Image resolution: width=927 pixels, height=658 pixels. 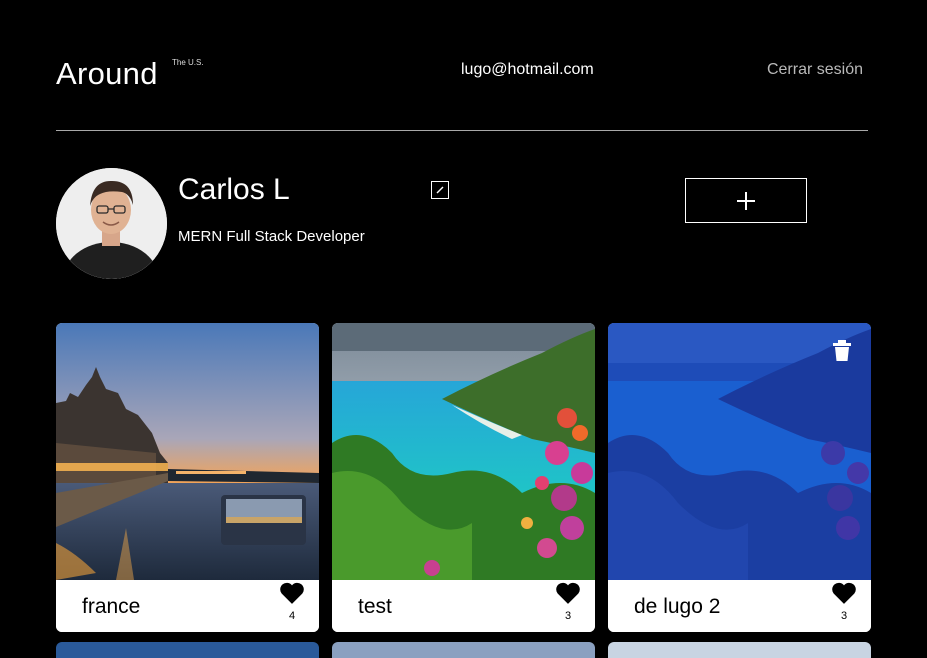 I want to click on delete-button, so click(x=842, y=351).